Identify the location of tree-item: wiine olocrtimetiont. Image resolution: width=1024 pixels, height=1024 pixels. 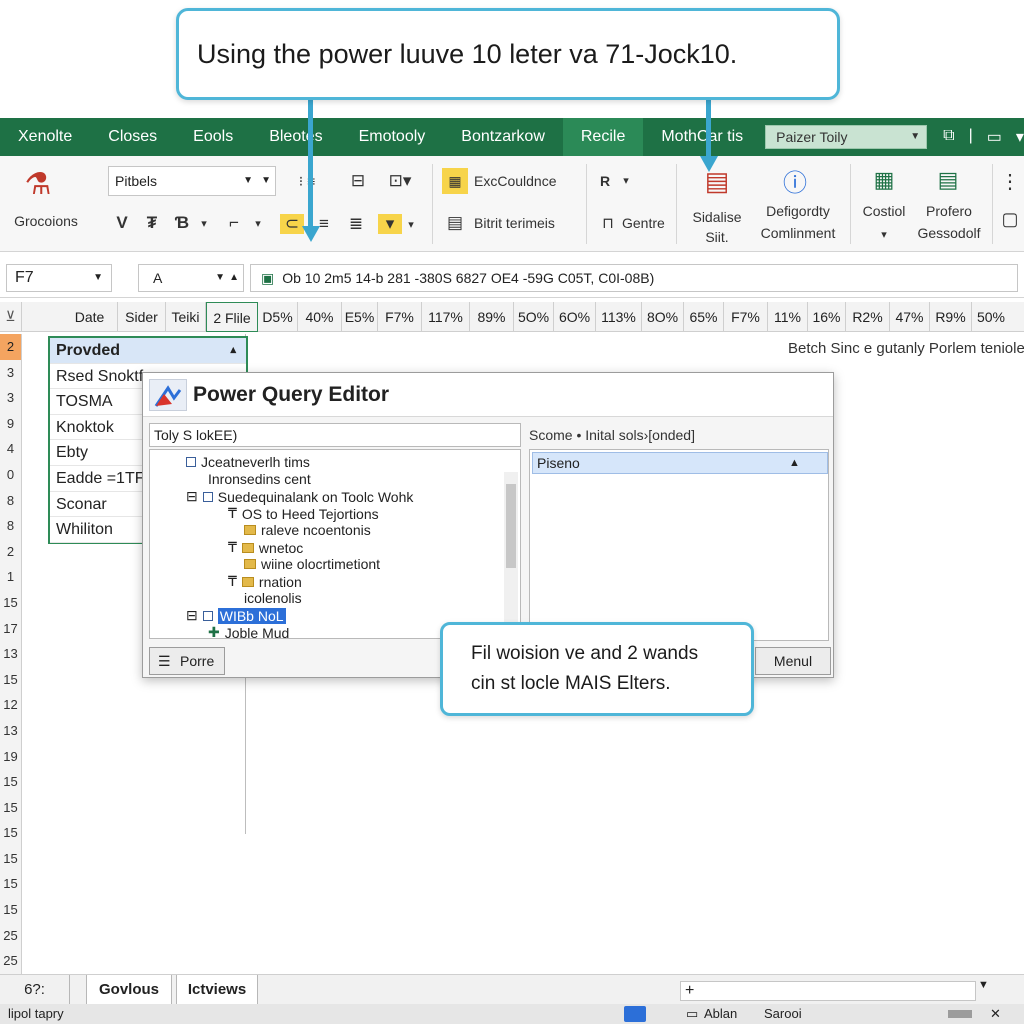
(312, 564).